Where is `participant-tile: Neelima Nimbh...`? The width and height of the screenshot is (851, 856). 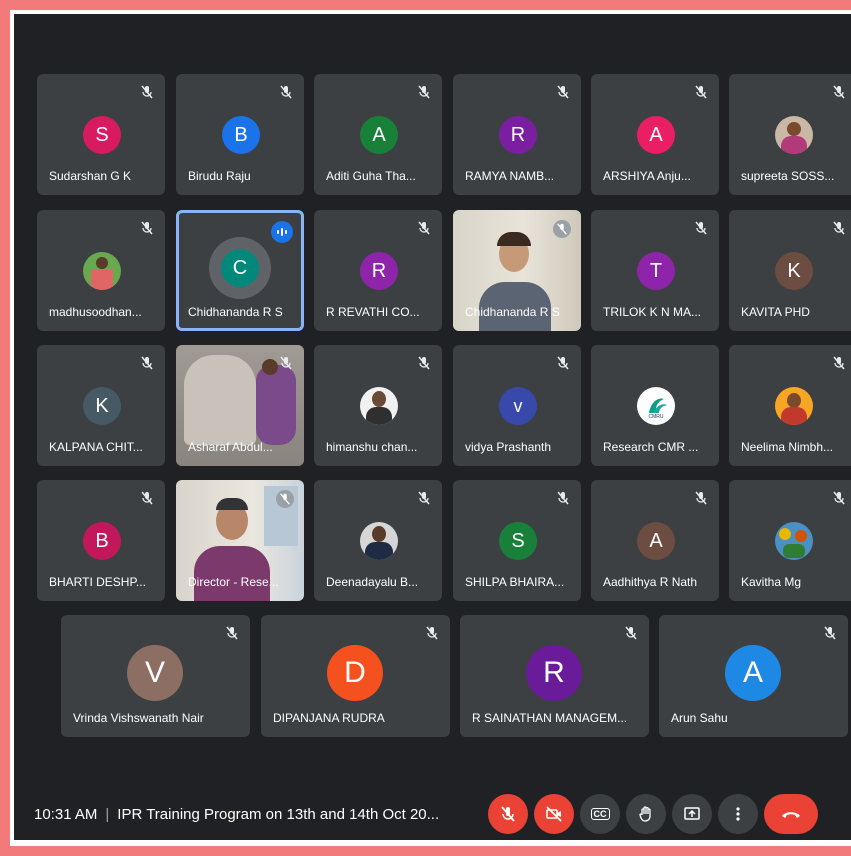
participant-tile: Neelima Nimbh... is located at coordinates (790, 405).